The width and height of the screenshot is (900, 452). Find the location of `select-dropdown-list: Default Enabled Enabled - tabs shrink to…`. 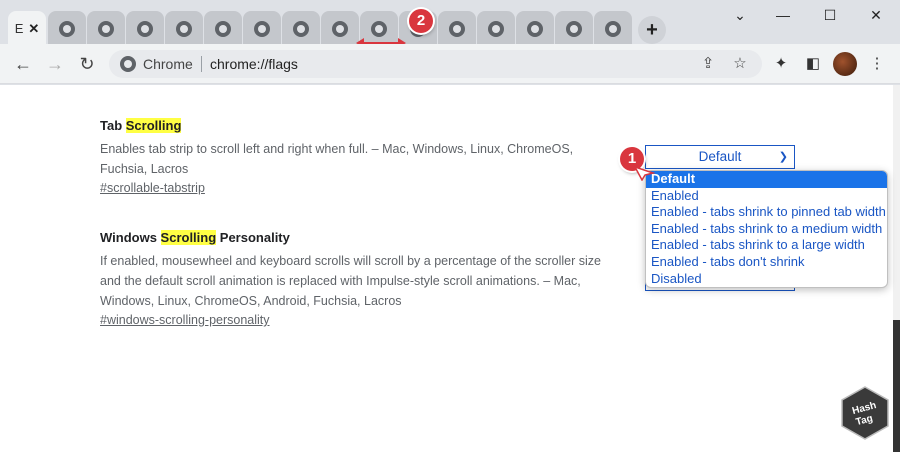

select-dropdown-list: Default Enabled Enabled - tabs shrink to… is located at coordinates (766, 229).